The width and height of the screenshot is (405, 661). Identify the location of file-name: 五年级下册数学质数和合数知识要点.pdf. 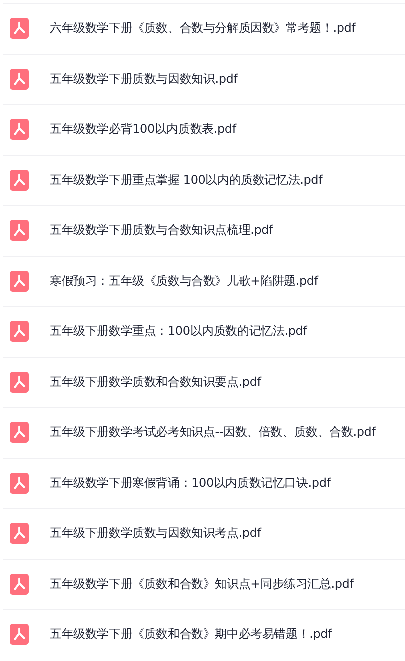
(156, 382).